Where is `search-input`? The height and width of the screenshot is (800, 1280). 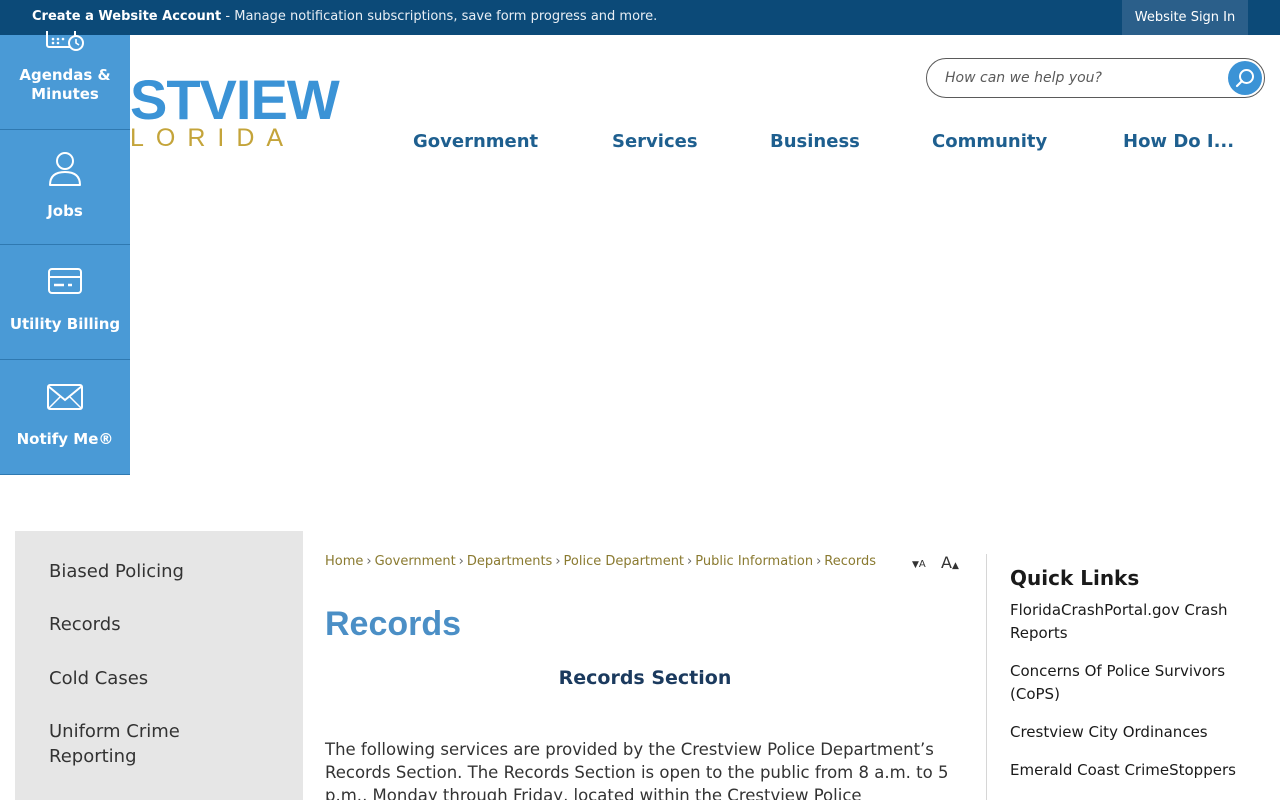
search-input is located at coordinates (1085, 78).